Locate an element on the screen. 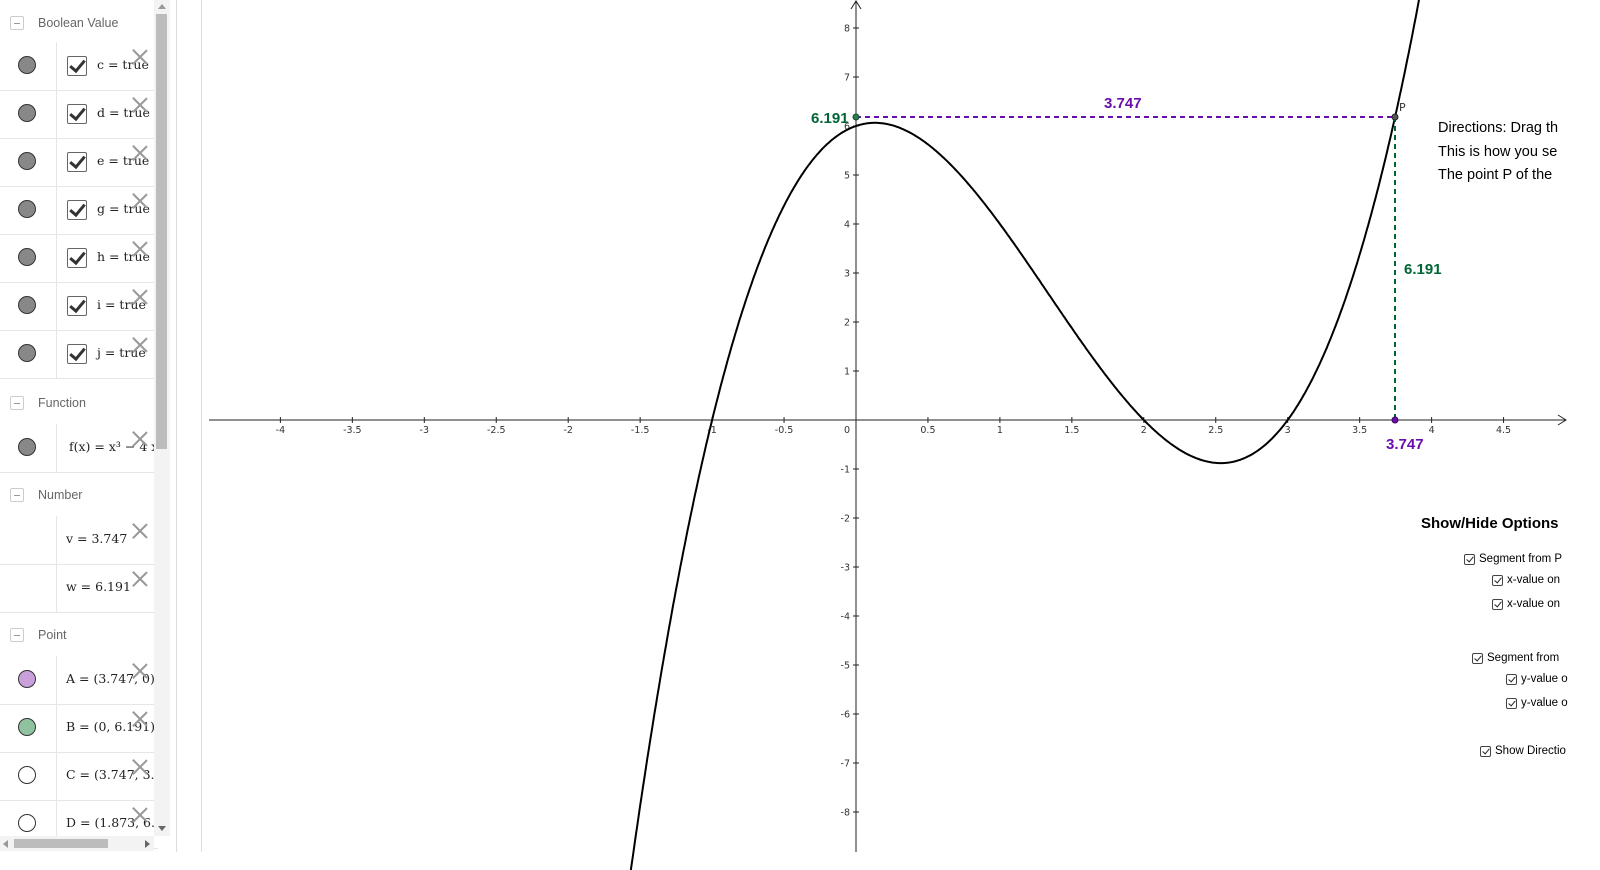 This screenshot has width=1600, height=870. category-point: Point is located at coordinates (79, 635).